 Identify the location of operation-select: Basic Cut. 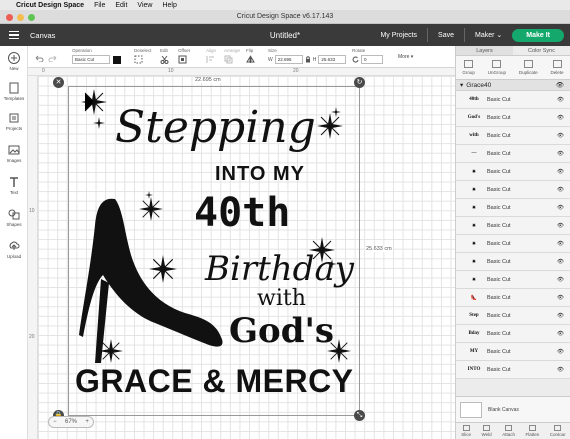
(91, 59).